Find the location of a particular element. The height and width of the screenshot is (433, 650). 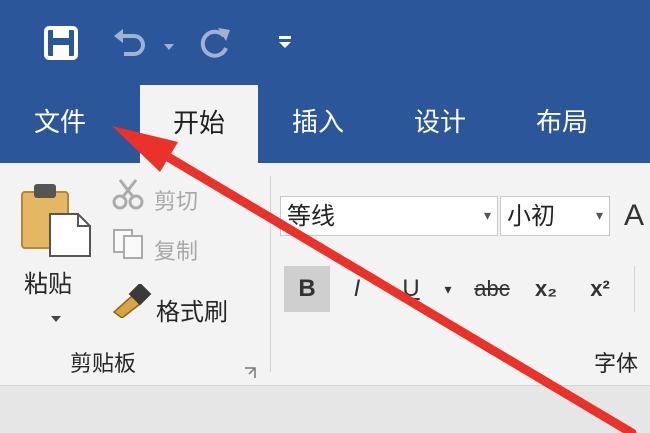

font-size-combo: 小初 ▾ is located at coordinates (555, 216).